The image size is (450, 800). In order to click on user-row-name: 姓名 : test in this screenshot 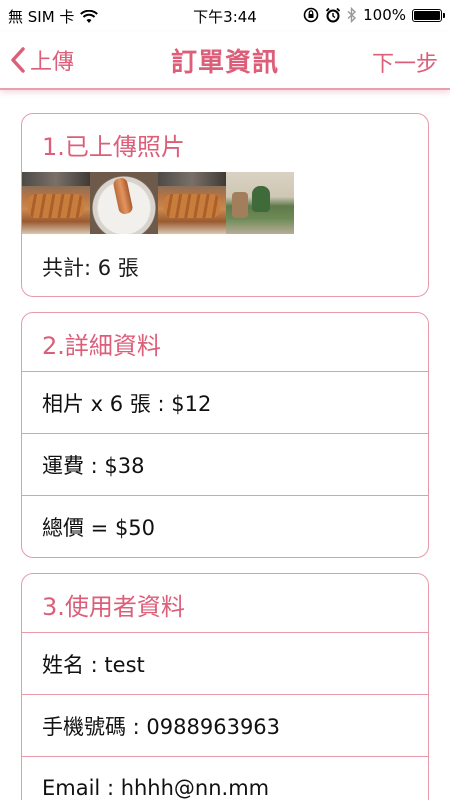, I will do `click(225, 663)`.